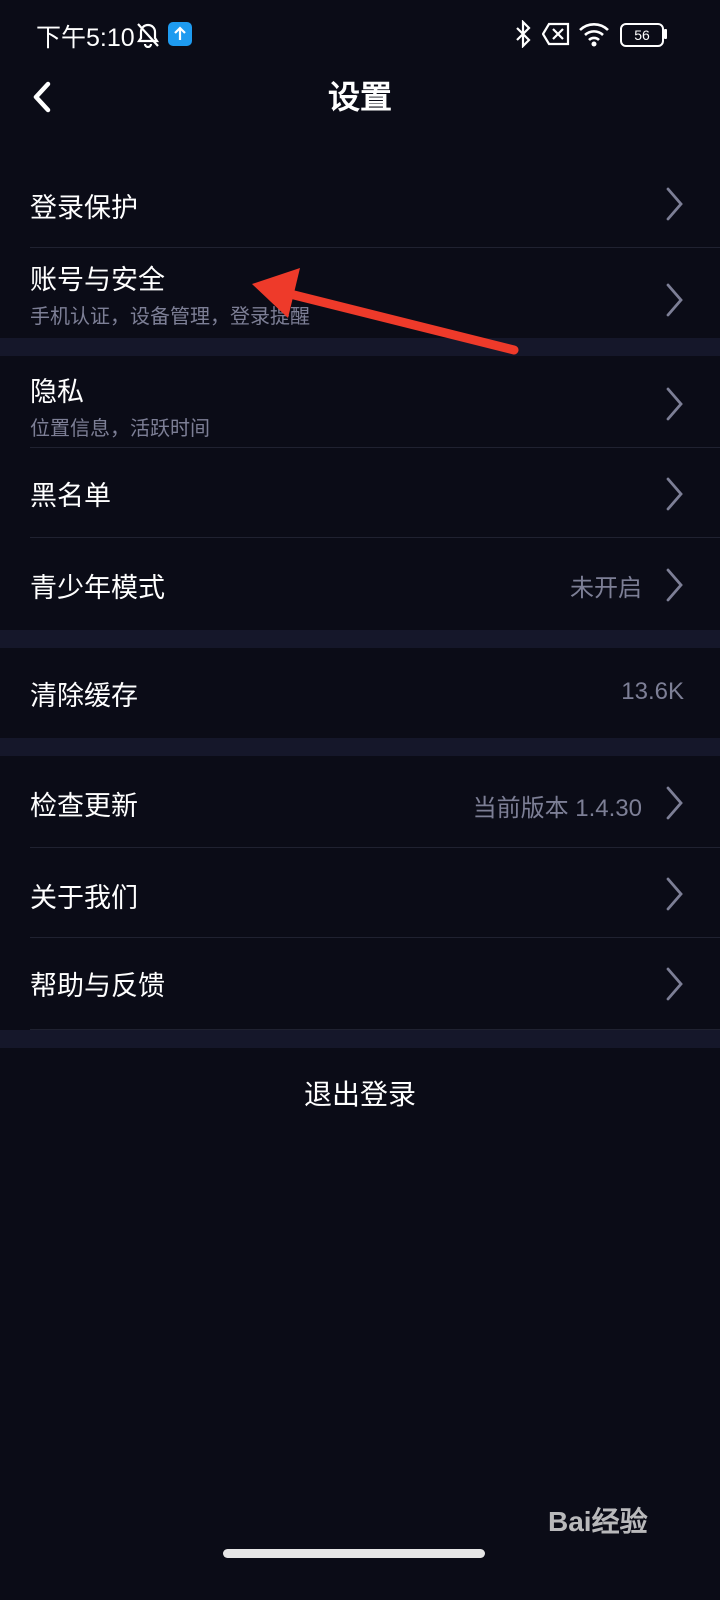 The height and width of the screenshot is (1600, 720). Describe the element at coordinates (557, 808) in the screenshot. I see `row-value: 当前版本 1.4.30` at that location.